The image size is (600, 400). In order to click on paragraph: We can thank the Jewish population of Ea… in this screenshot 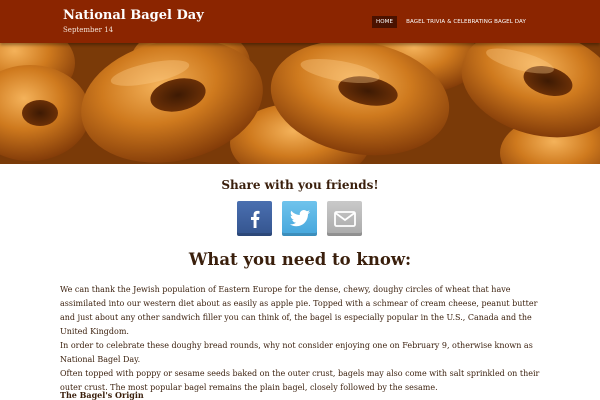, I will do `click(299, 310)`.